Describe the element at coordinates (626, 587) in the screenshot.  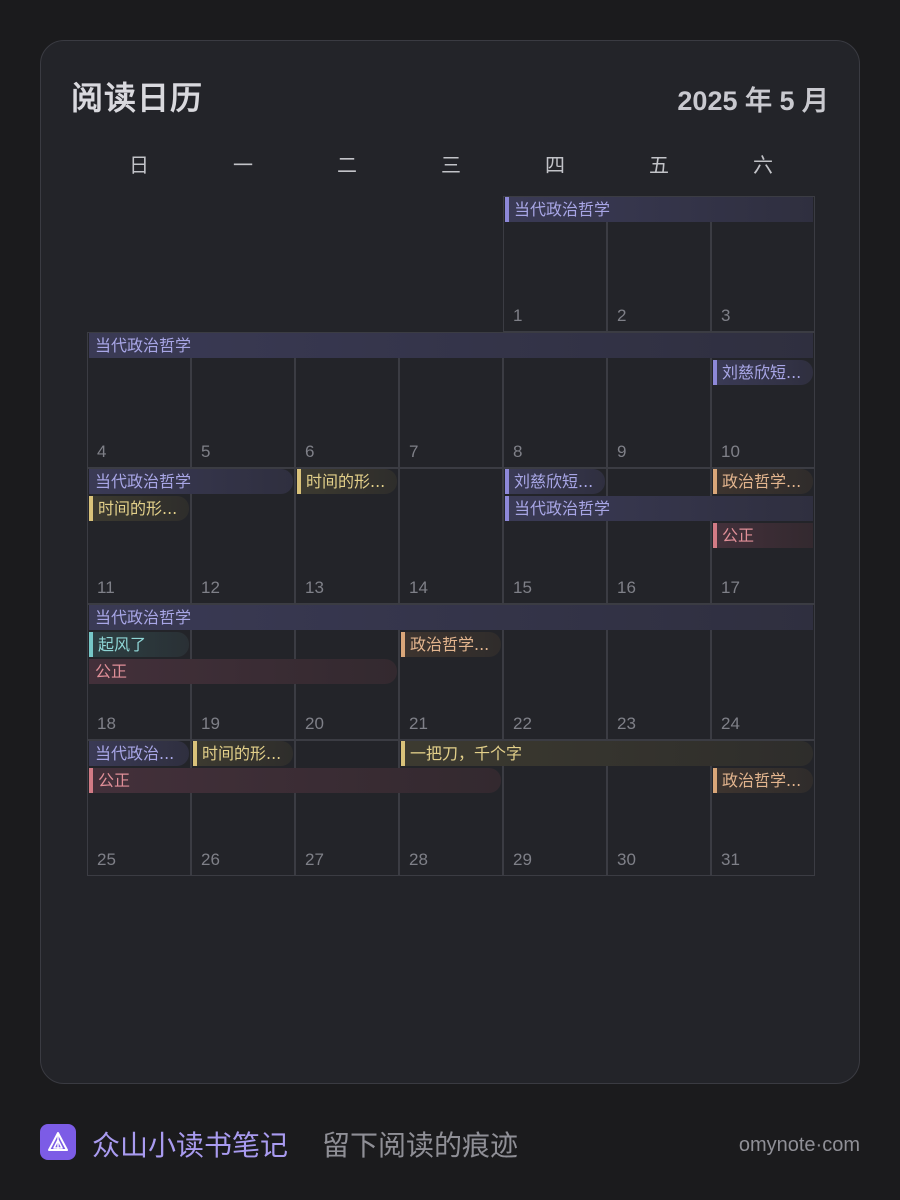
I see `day-number: 16` at that location.